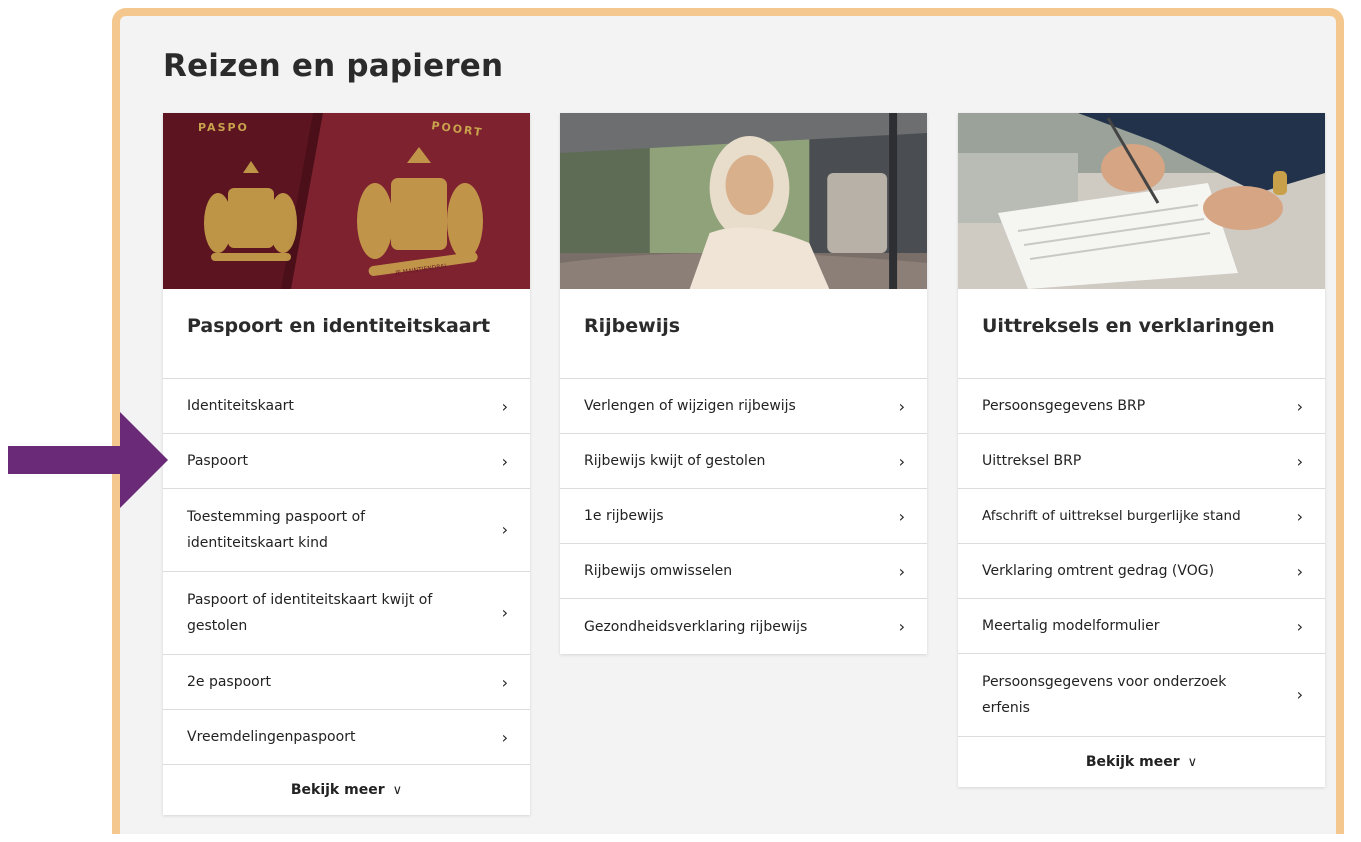 The image size is (1361, 842). What do you see at coordinates (223, 127) in the screenshot?
I see `passport-cover-text: PASPO` at bounding box center [223, 127].